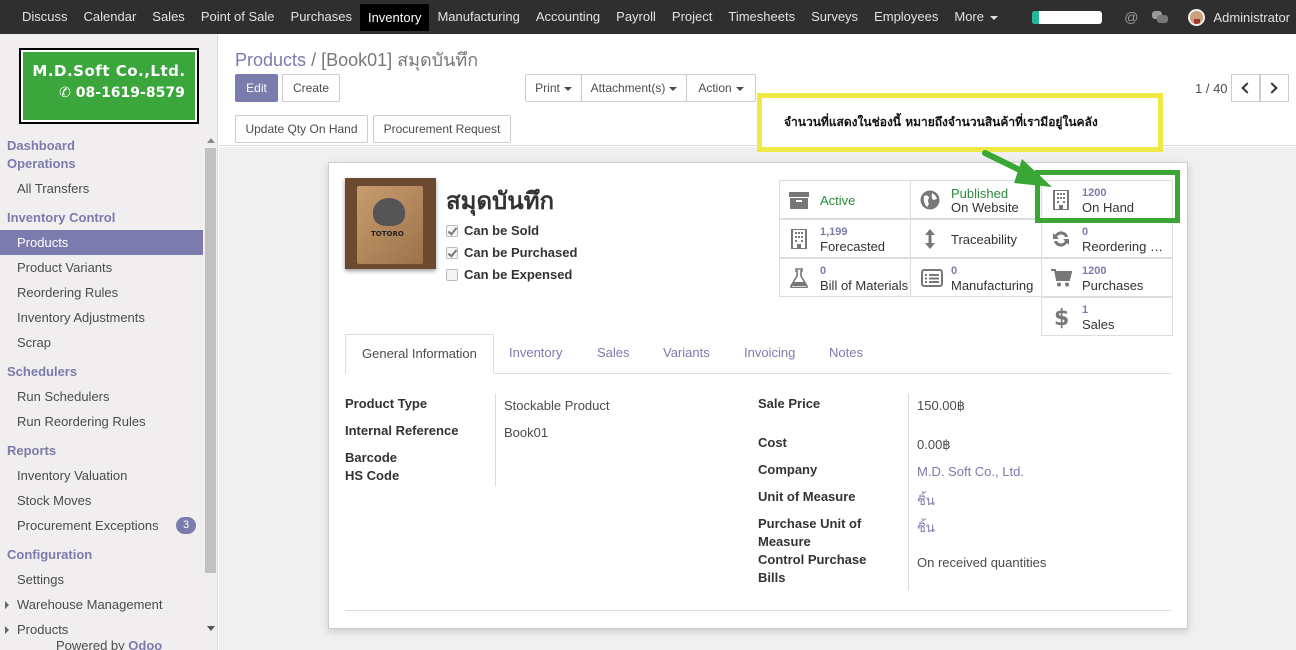 Image resolution: width=1296 pixels, height=650 pixels. What do you see at coordinates (256, 88) in the screenshot?
I see `edit-button: Edit` at bounding box center [256, 88].